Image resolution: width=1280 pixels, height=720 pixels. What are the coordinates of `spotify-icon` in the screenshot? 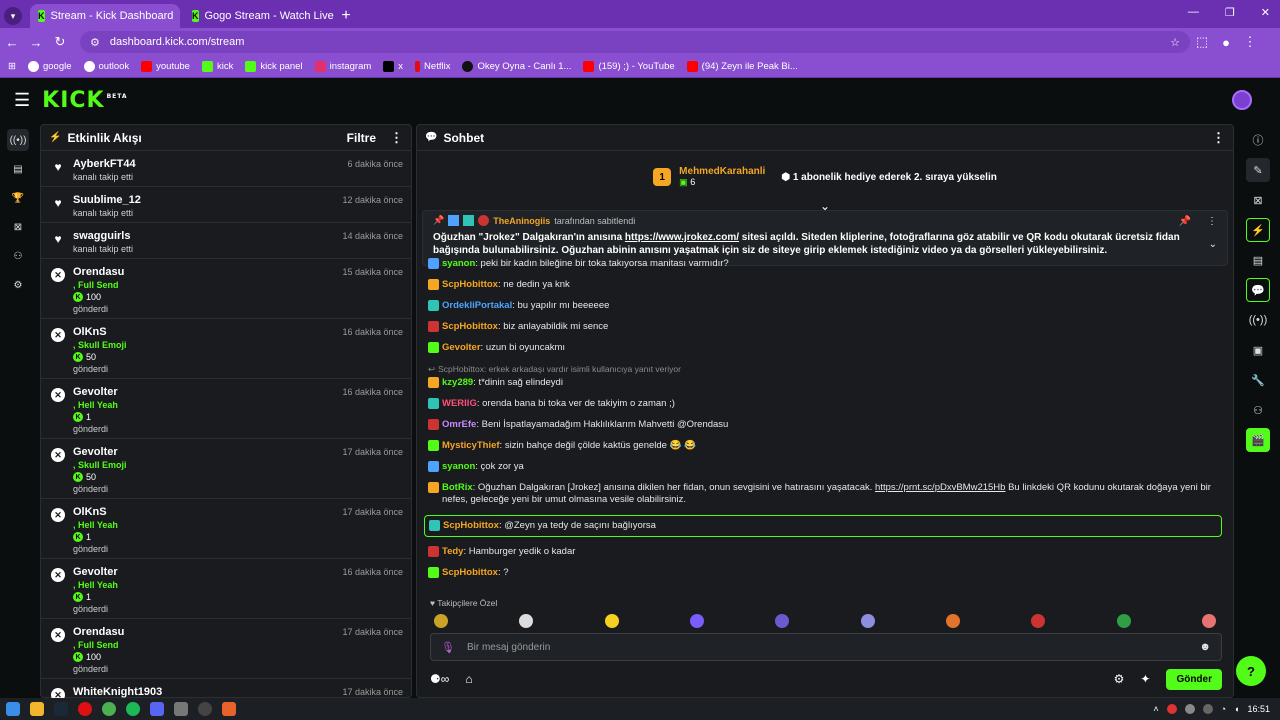 It's located at (133, 709).